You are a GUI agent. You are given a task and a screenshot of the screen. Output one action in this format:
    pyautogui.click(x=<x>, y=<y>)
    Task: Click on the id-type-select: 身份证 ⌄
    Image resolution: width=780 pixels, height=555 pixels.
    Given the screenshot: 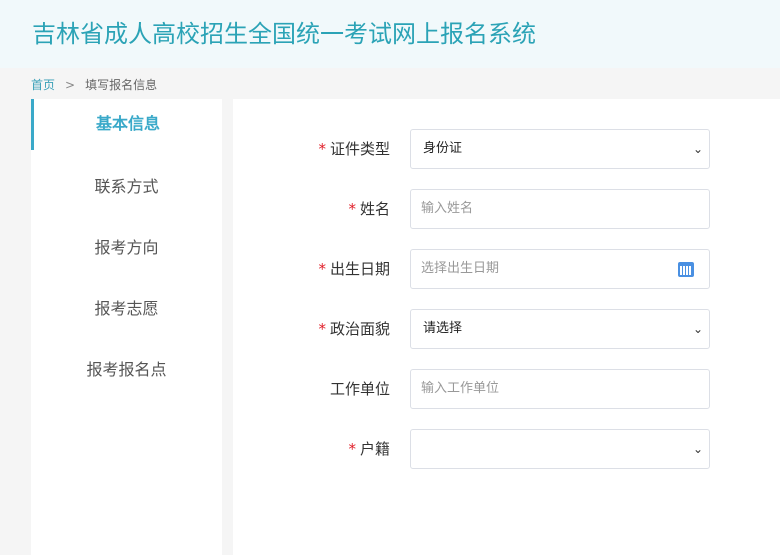 What is the action you would take?
    pyautogui.click(x=560, y=149)
    